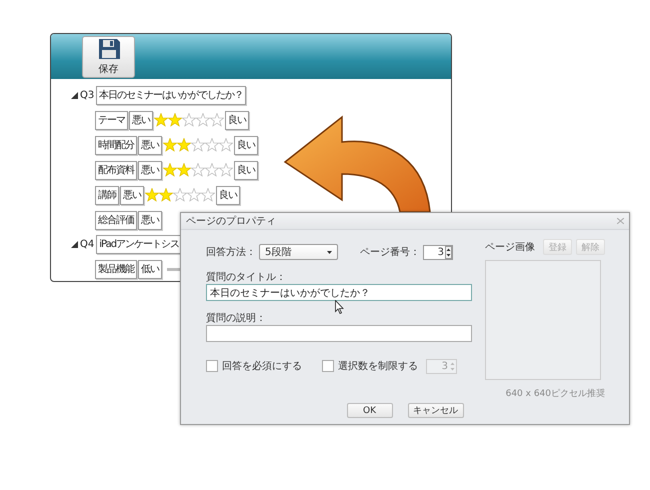  I want to click on item-label: 総合評価, so click(116, 220).